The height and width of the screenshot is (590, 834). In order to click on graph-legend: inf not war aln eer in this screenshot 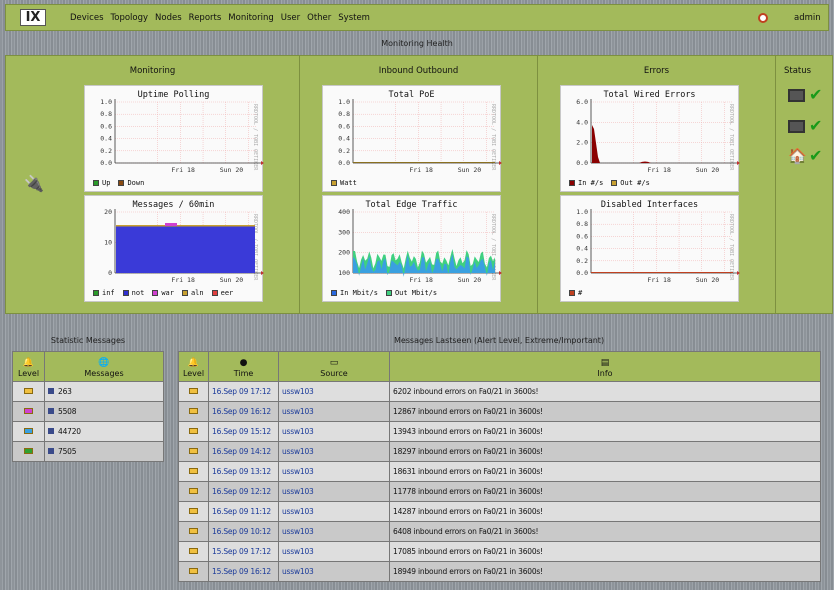, I will do `click(163, 293)`.